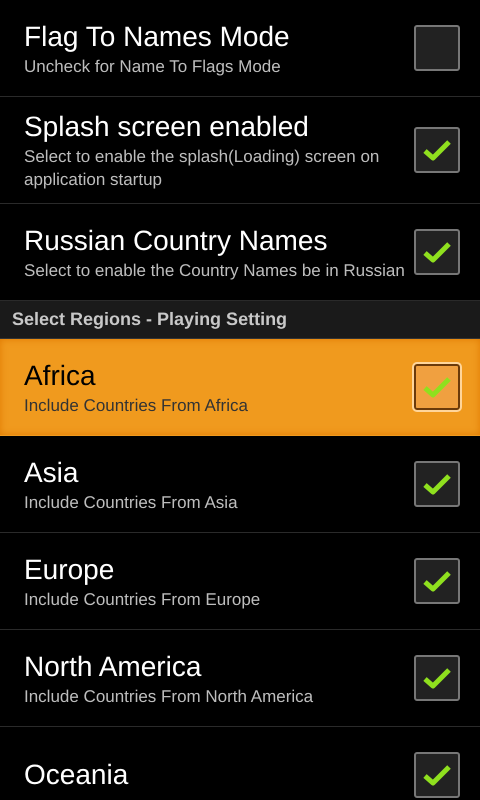 The height and width of the screenshot is (800, 480). Describe the element at coordinates (77, 775) in the screenshot. I see `preference-title: Oceania` at that location.